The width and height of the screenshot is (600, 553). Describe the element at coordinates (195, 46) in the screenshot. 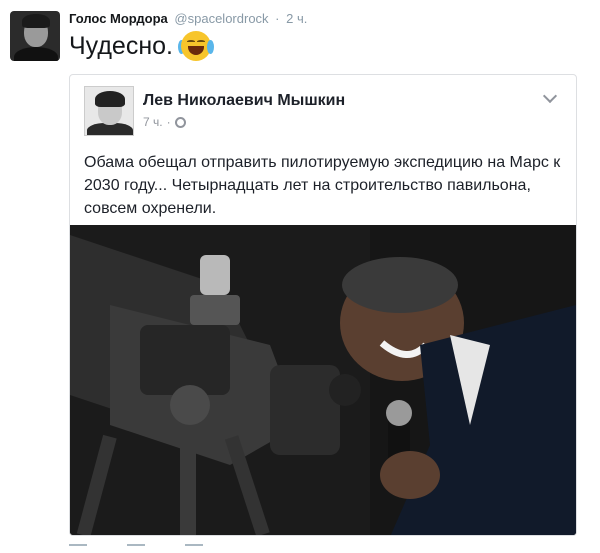

I see `face-with-tears-of-joy-icon` at that location.